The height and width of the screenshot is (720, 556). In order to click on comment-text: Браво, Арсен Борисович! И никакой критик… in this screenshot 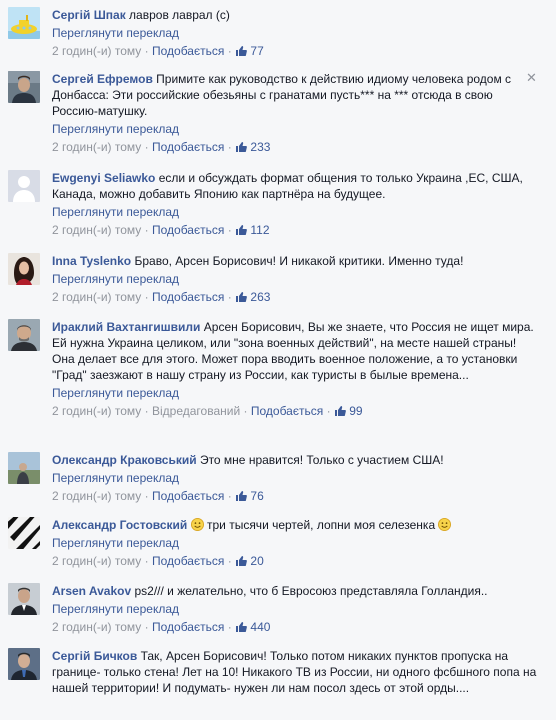, I will do `click(299, 261)`.